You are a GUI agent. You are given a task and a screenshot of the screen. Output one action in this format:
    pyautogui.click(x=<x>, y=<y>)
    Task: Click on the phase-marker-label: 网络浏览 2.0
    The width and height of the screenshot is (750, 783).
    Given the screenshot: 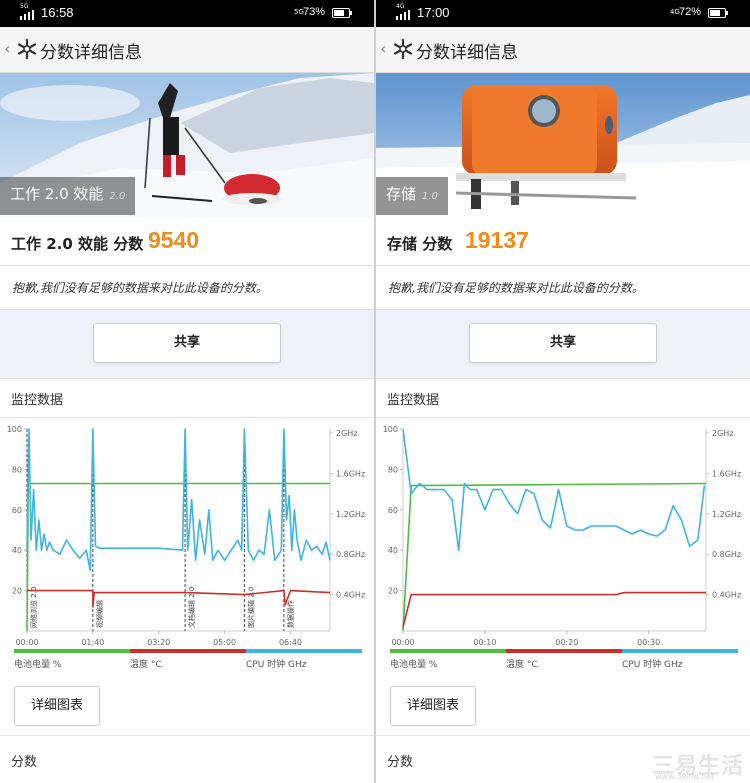 What is the action you would take?
    pyautogui.click(x=33, y=607)
    